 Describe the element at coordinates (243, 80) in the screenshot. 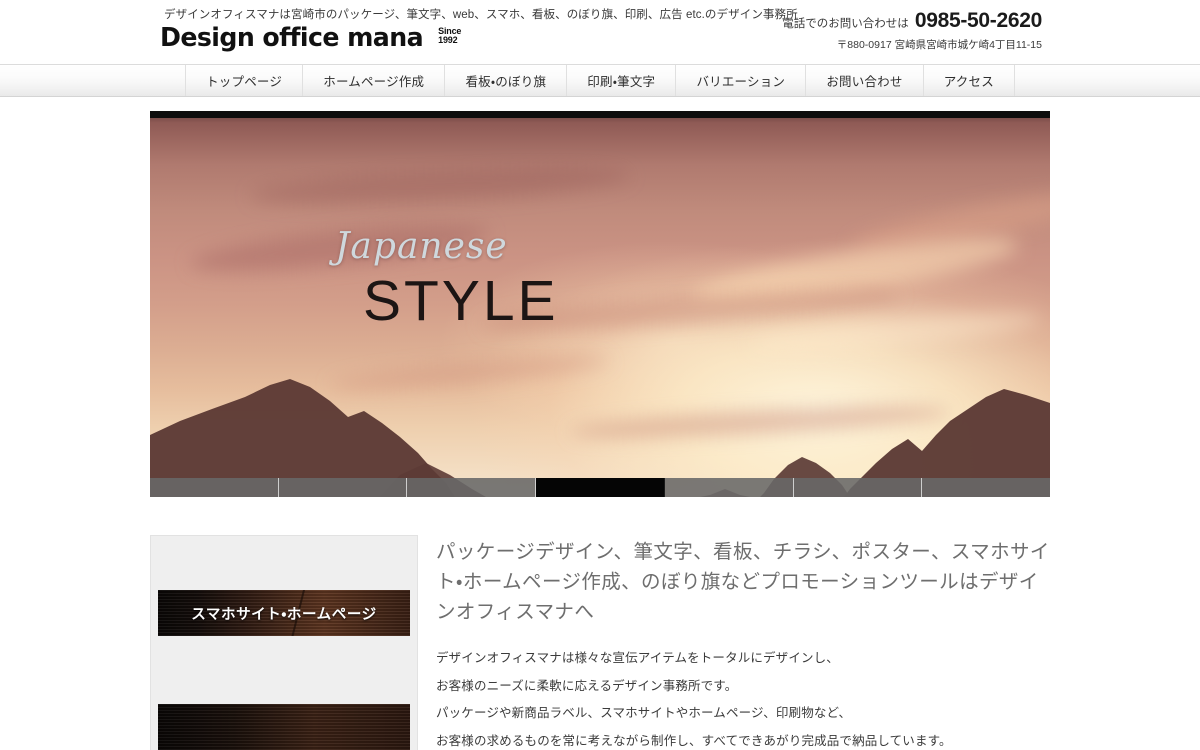

I see `nav-item-top: トップページ` at that location.